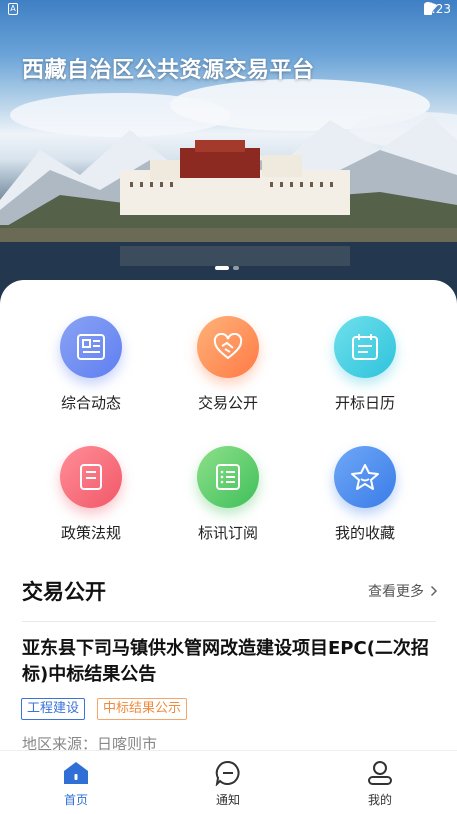 The height and width of the screenshot is (814, 457). I want to click on menu-label: 交易公开, so click(227, 403).